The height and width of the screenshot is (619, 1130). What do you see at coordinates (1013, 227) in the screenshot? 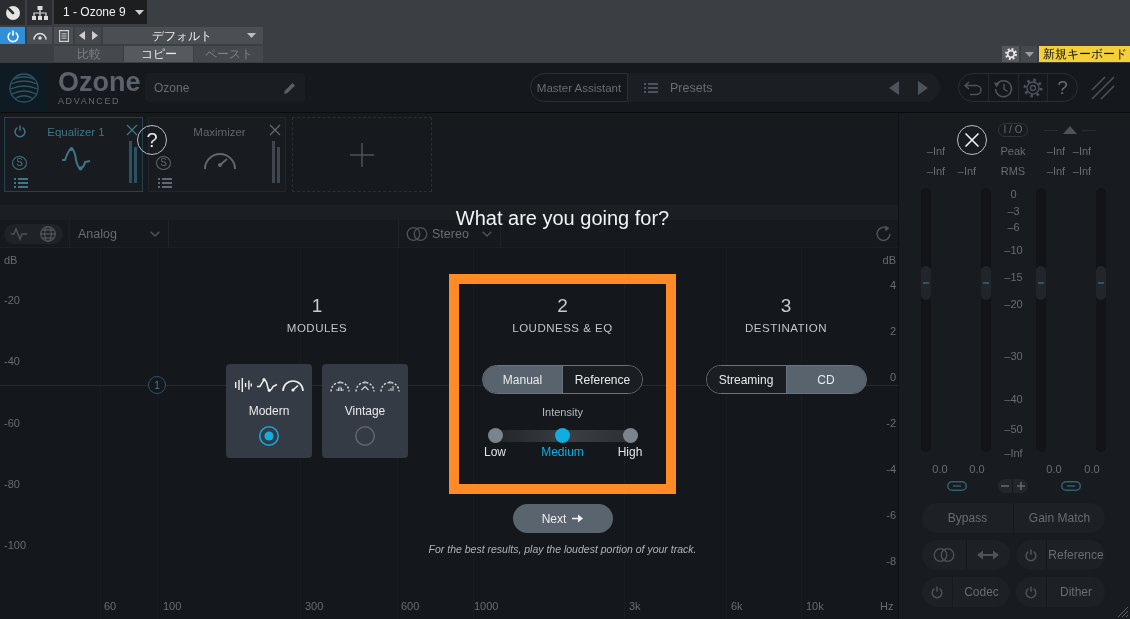
I see `meter-scale-label: –6` at bounding box center [1013, 227].